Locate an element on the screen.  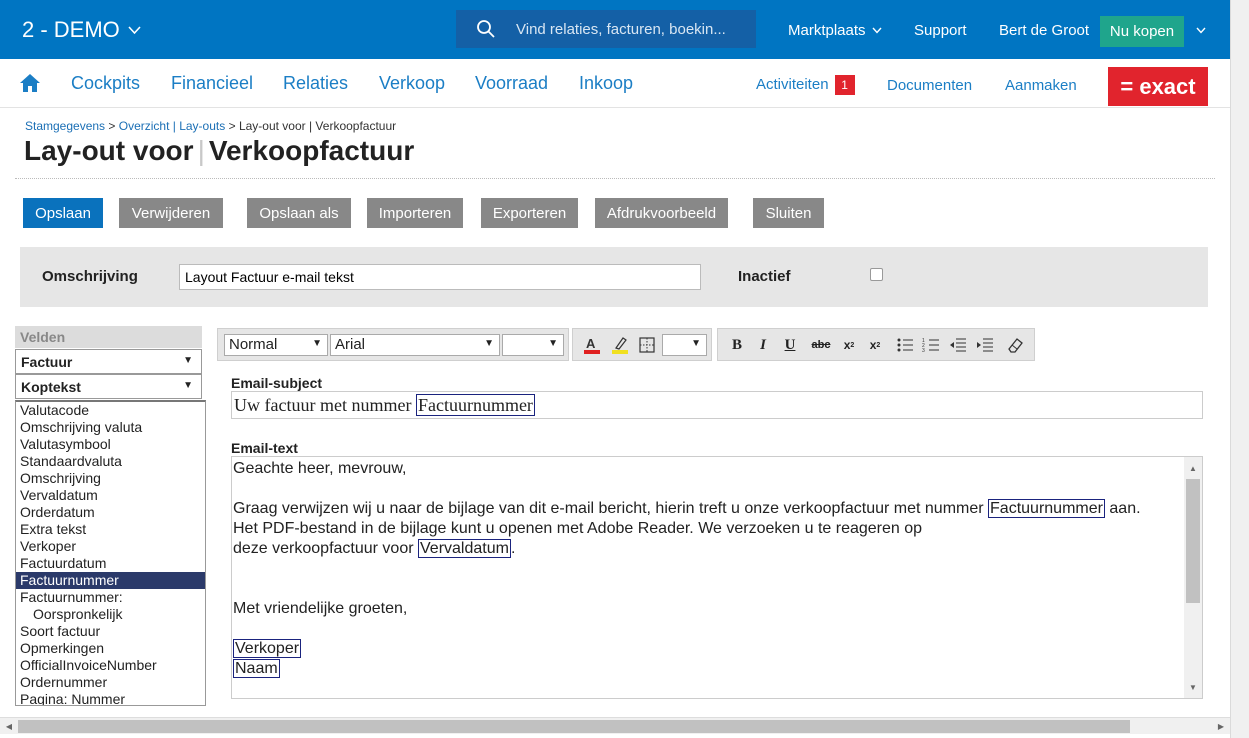
field-item: Verkoper is located at coordinates (110, 546).